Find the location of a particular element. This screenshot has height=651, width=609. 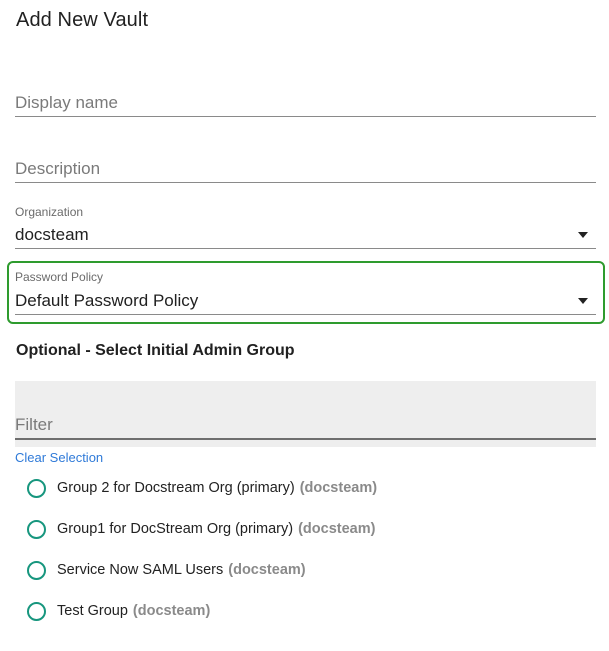

password-policy-select: Password Policy Default Password Policy is located at coordinates (305, 292).